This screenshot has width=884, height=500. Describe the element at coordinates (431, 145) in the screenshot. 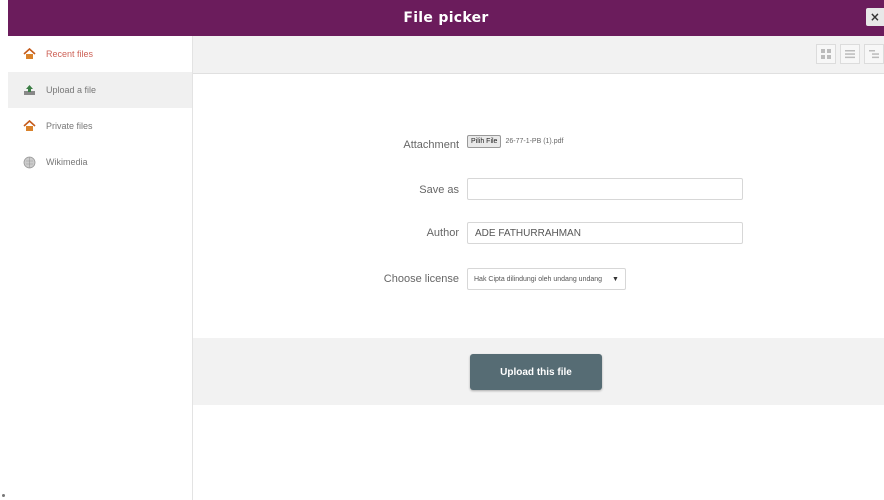

I see `attachment-label: Attachment` at that location.